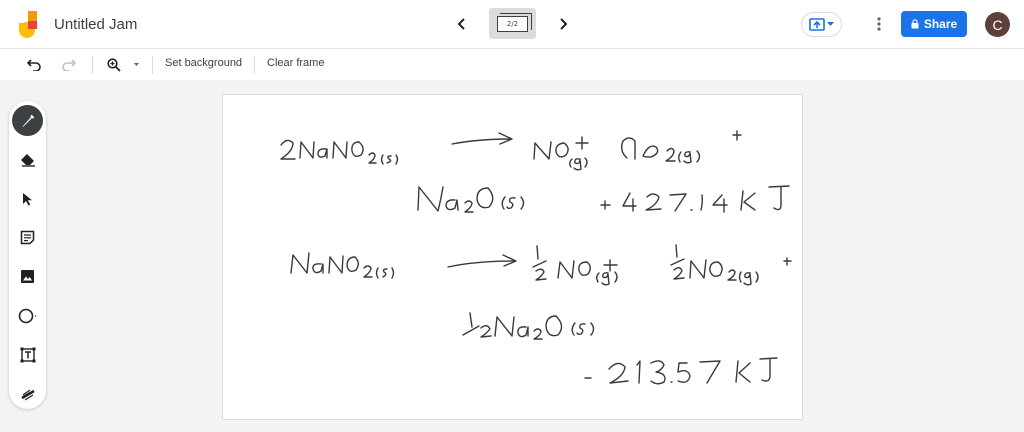  I want to click on eraser-icon, so click(27, 160).